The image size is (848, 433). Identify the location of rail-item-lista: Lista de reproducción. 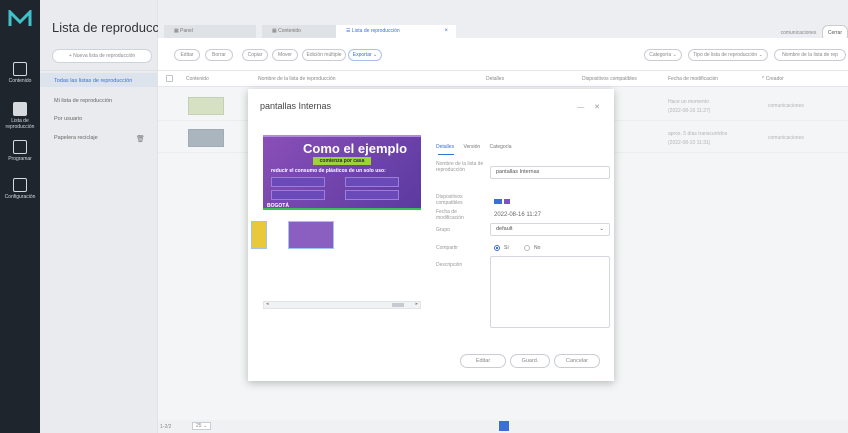
(20, 116).